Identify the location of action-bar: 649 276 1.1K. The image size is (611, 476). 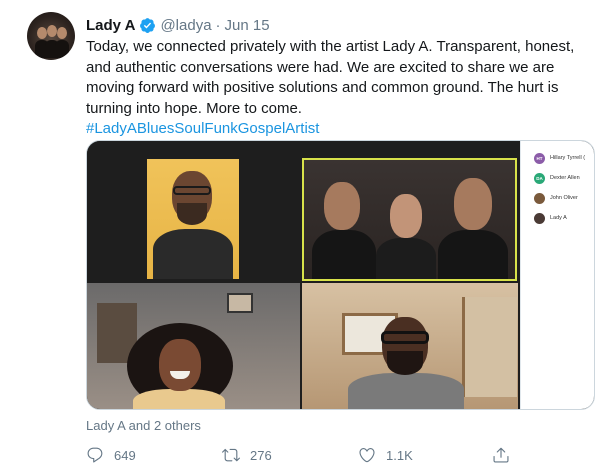
(336, 455).